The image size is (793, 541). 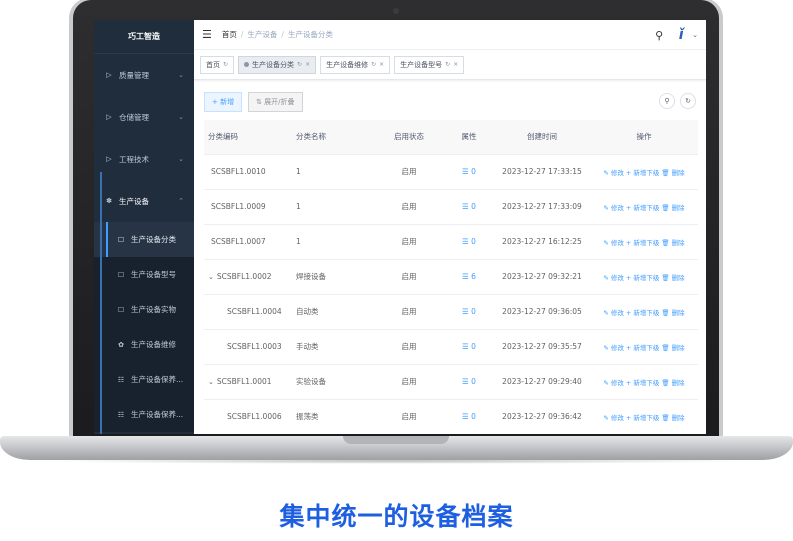 I want to click on breadcrumb-home: 首页, so click(x=229, y=34).